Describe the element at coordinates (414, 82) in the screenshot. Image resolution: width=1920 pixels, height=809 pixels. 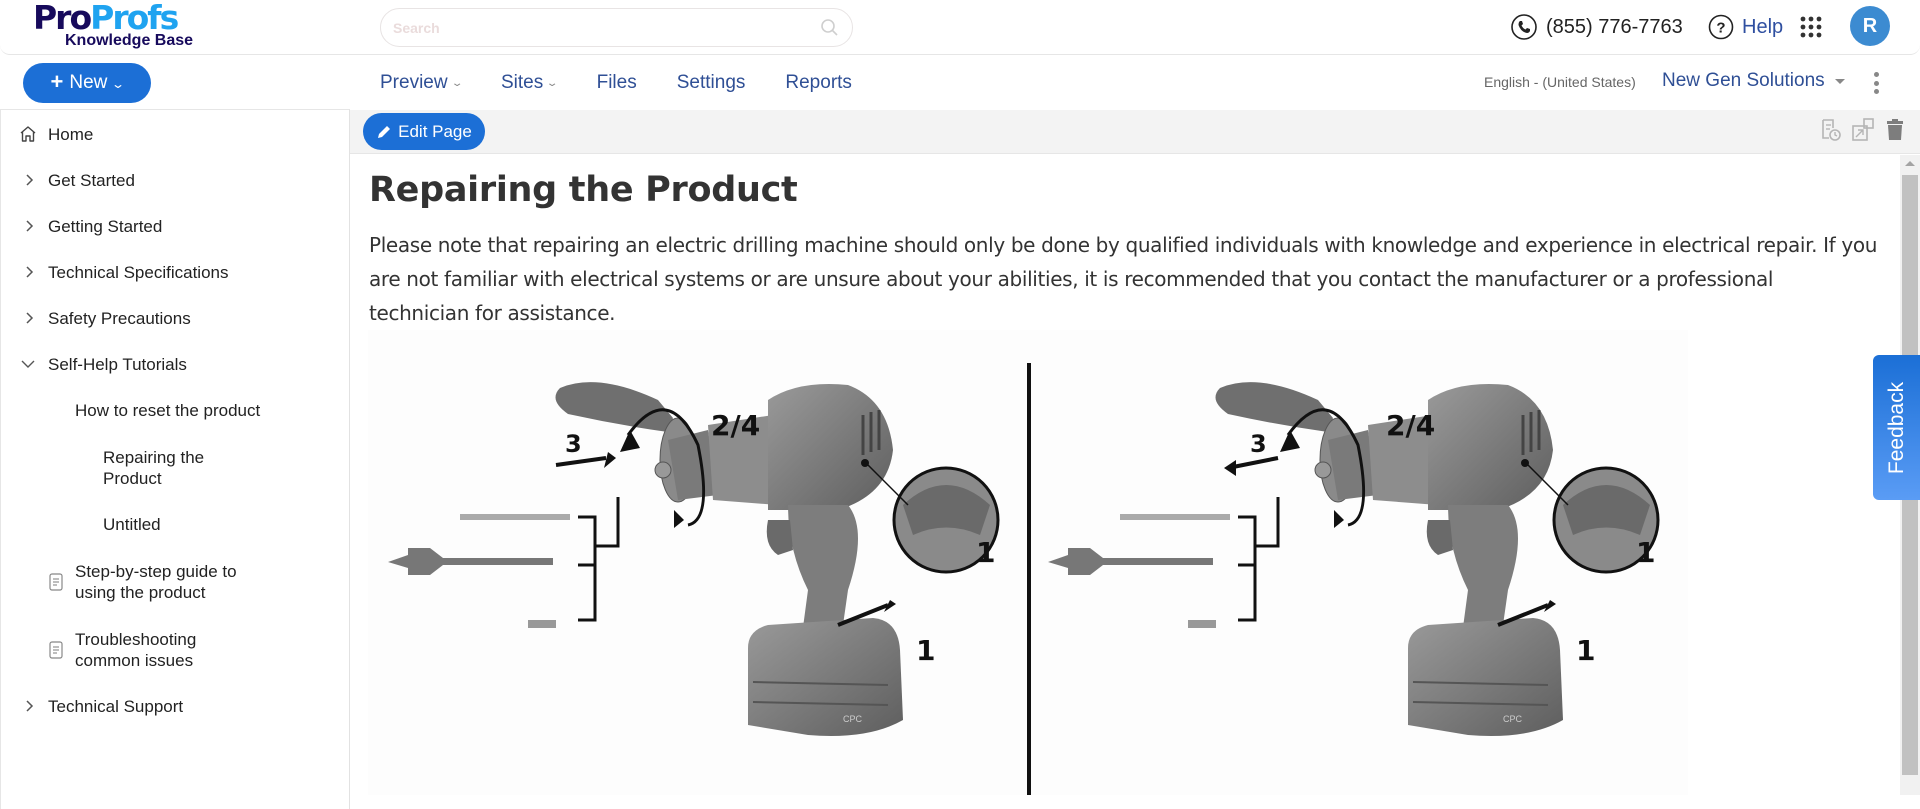
I see `nav-preview-label: Preview` at that location.